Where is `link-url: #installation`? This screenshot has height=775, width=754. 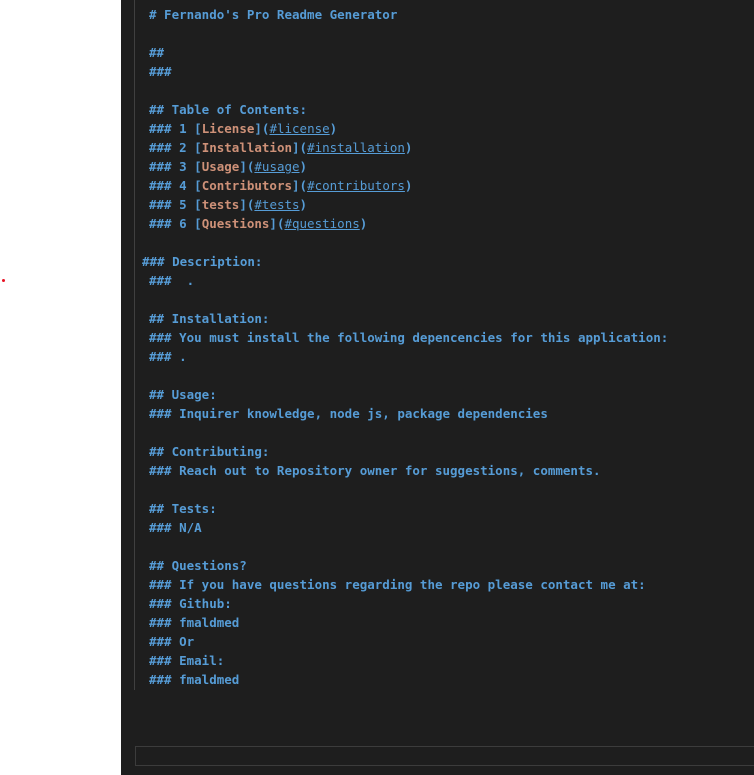
link-url: #installation is located at coordinates (356, 147).